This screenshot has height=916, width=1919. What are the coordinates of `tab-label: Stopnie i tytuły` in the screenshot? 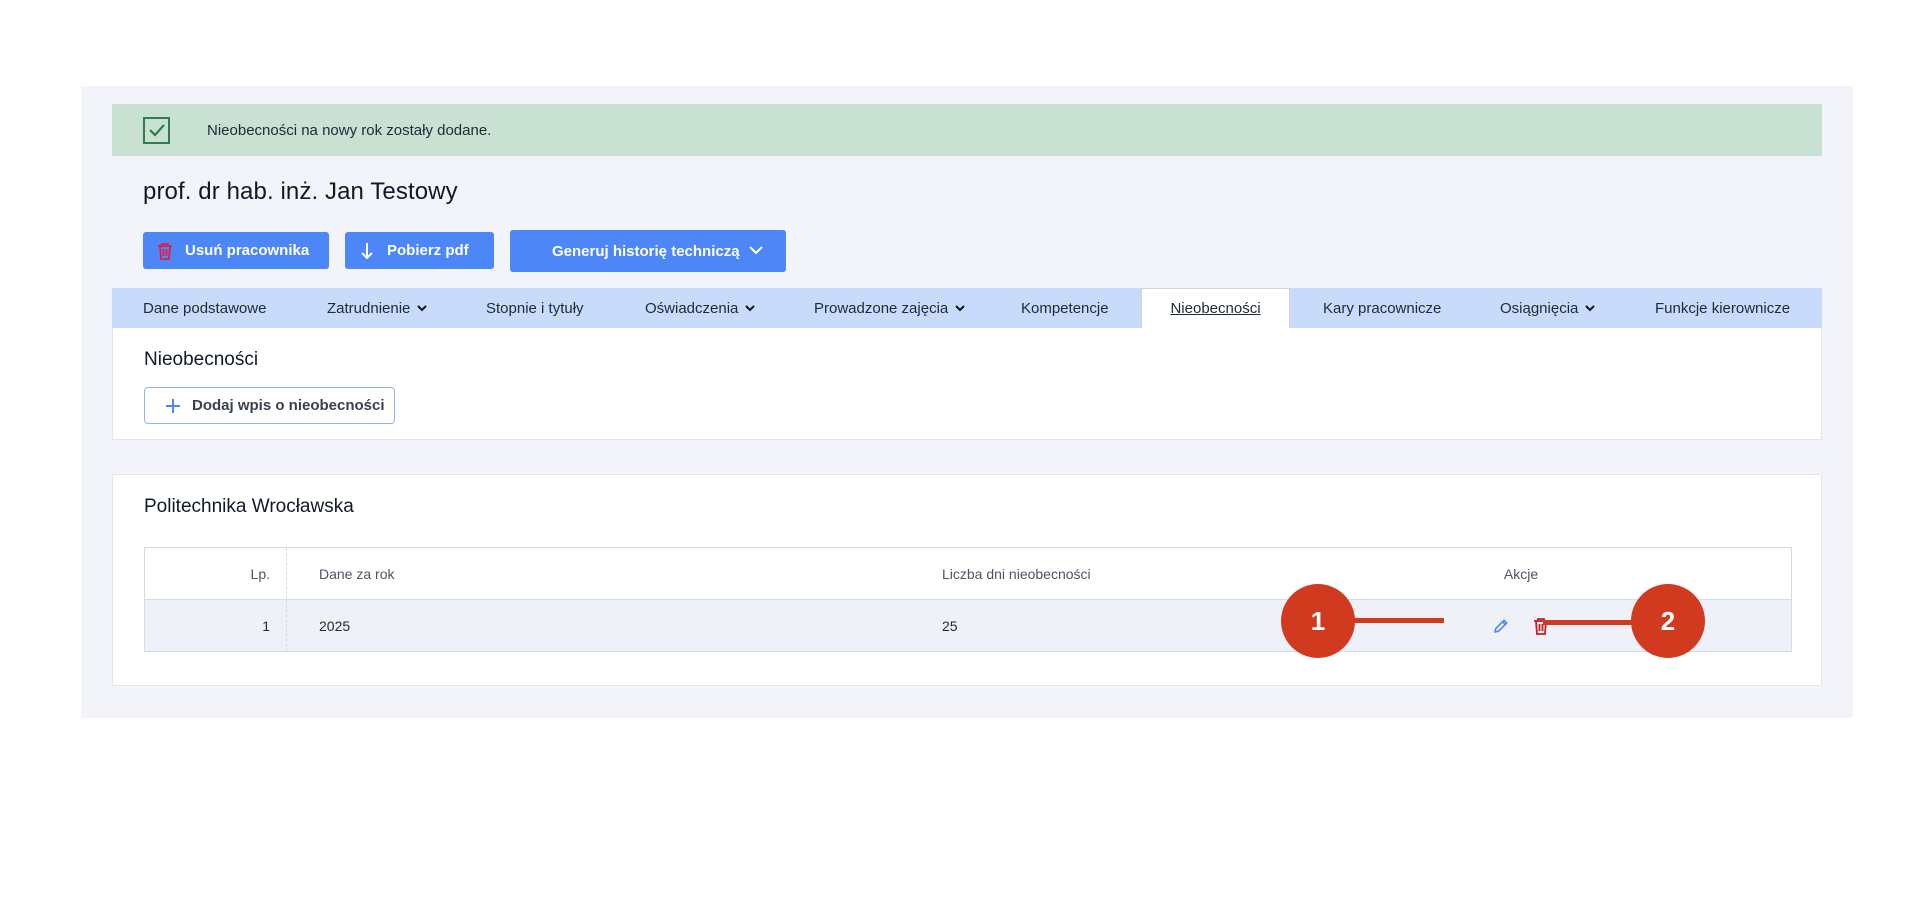 It's located at (535, 308).